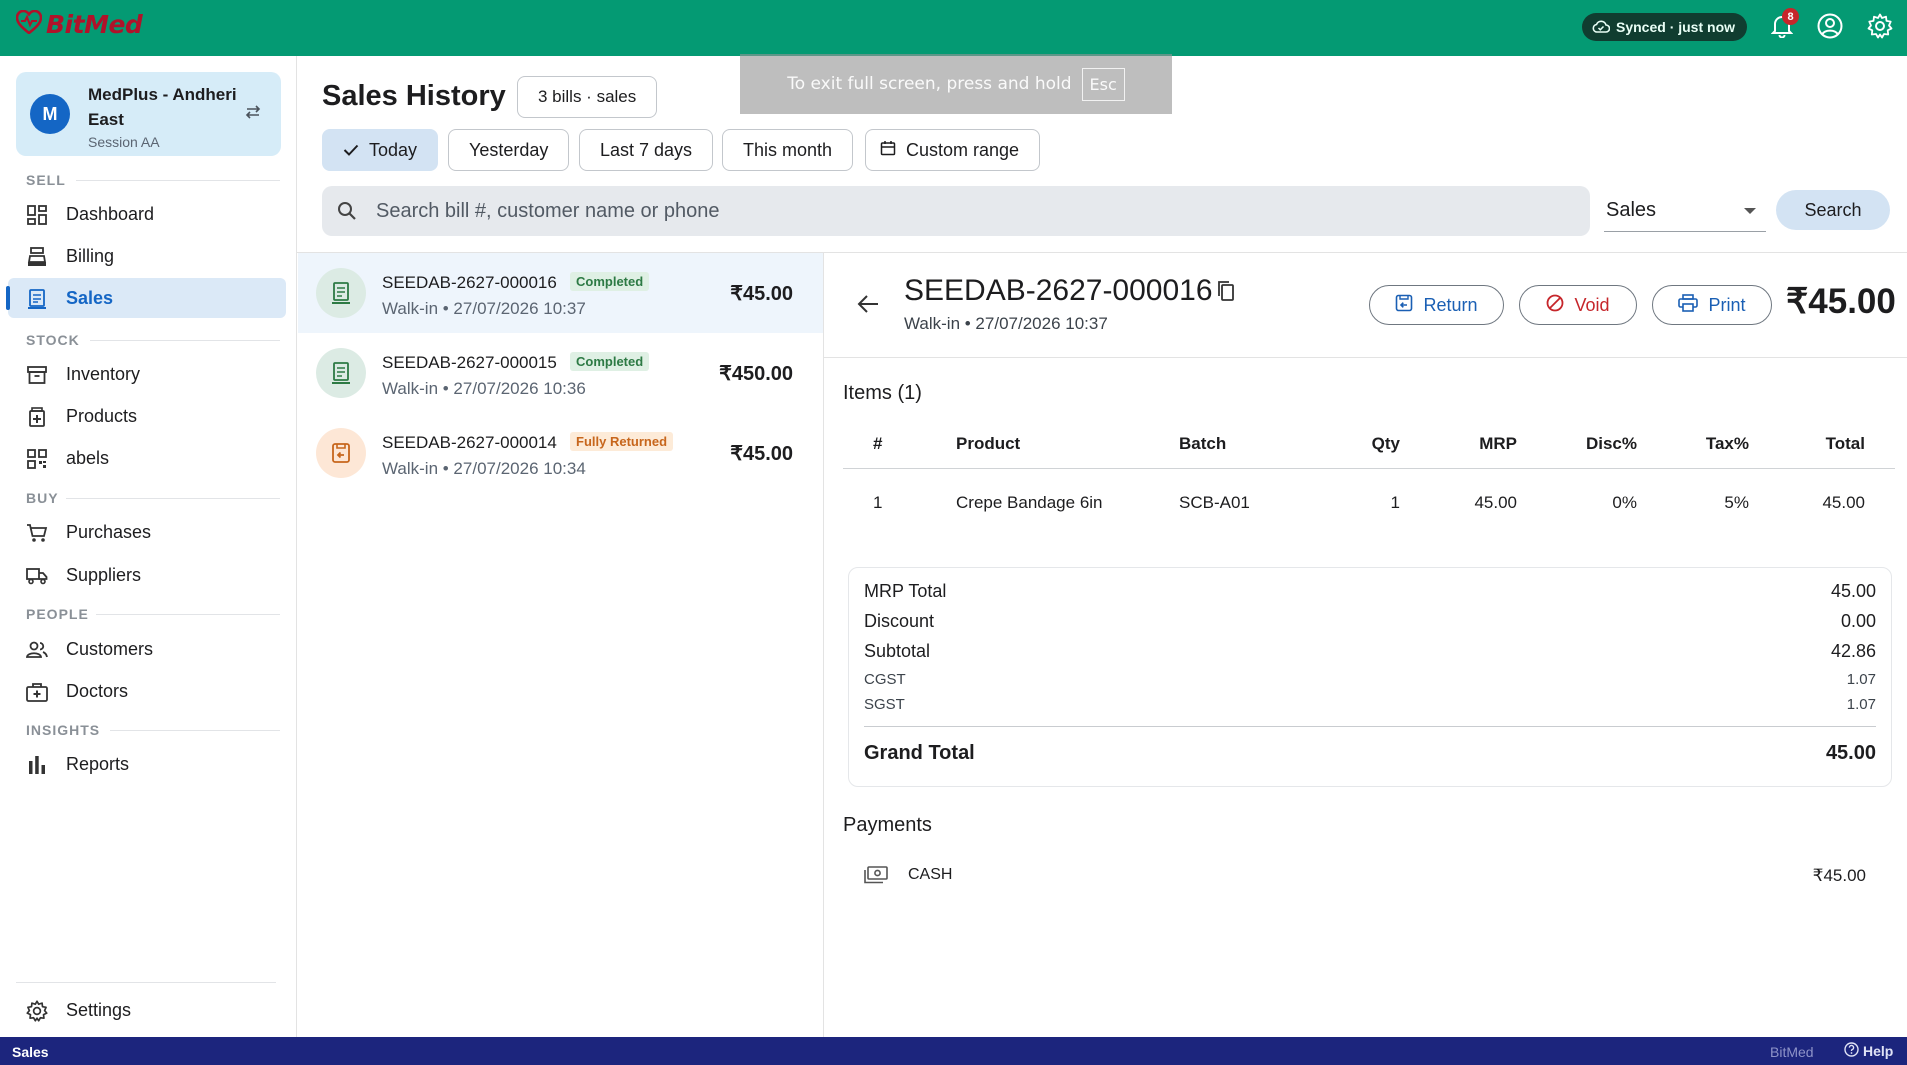 The width and height of the screenshot is (1907, 1065). Describe the element at coordinates (99, 1009) in the screenshot. I see `sidebar-item-label: Settings` at that location.